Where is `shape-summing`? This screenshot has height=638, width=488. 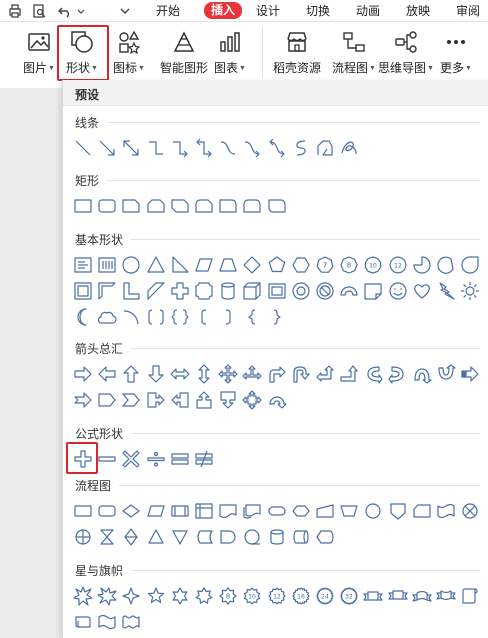 shape-summing is located at coordinates (470, 511).